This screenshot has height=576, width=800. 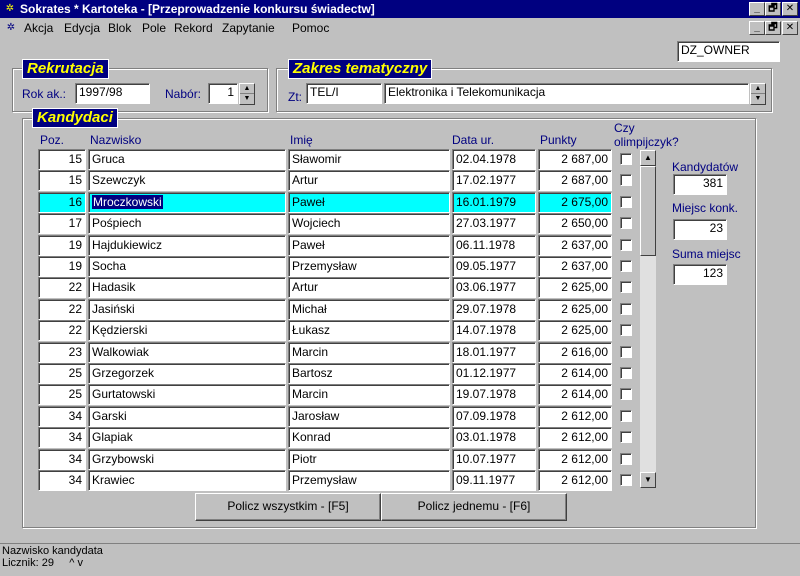 What do you see at coordinates (187, 224) in the screenshot?
I see `cell-nazwisko: Pośpiech` at bounding box center [187, 224].